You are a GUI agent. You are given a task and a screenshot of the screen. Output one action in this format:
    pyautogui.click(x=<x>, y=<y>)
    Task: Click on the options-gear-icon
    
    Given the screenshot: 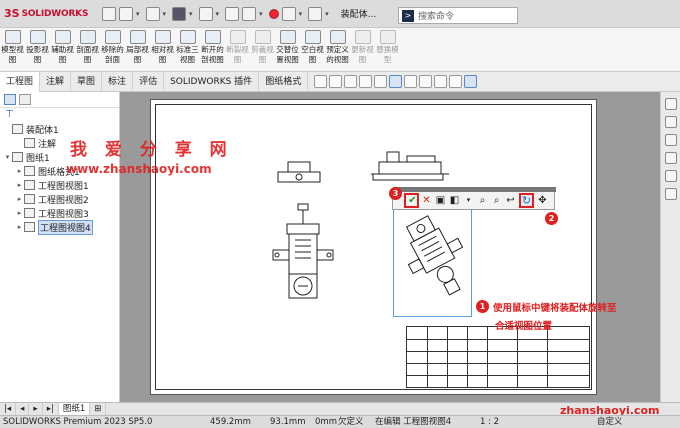 What is the action you would take?
    pyautogui.click(x=315, y=13)
    